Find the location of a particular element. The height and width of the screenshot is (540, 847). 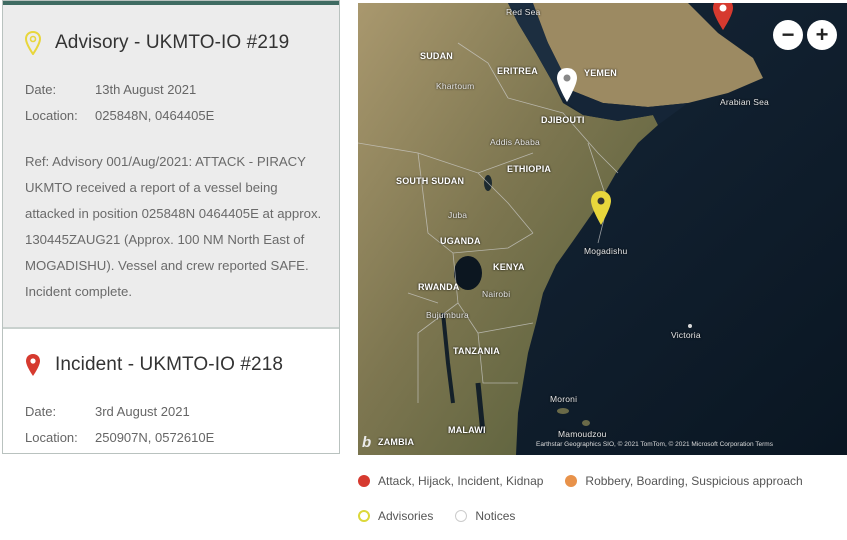

date-value: 3rd August 2021 is located at coordinates (142, 411).